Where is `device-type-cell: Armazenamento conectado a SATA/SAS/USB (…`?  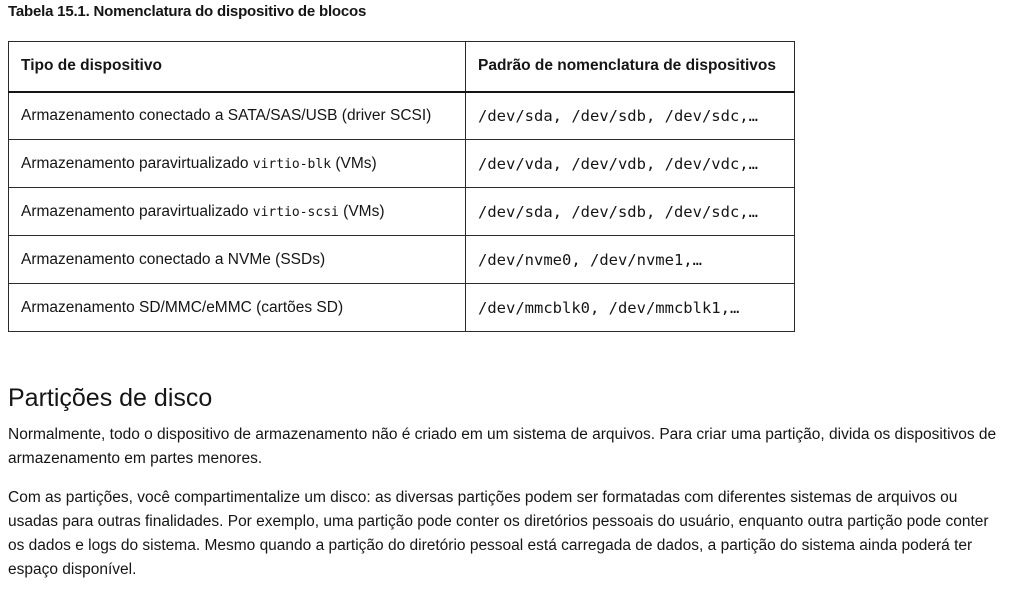 device-type-cell: Armazenamento conectado a SATA/SAS/USB (… is located at coordinates (237, 115).